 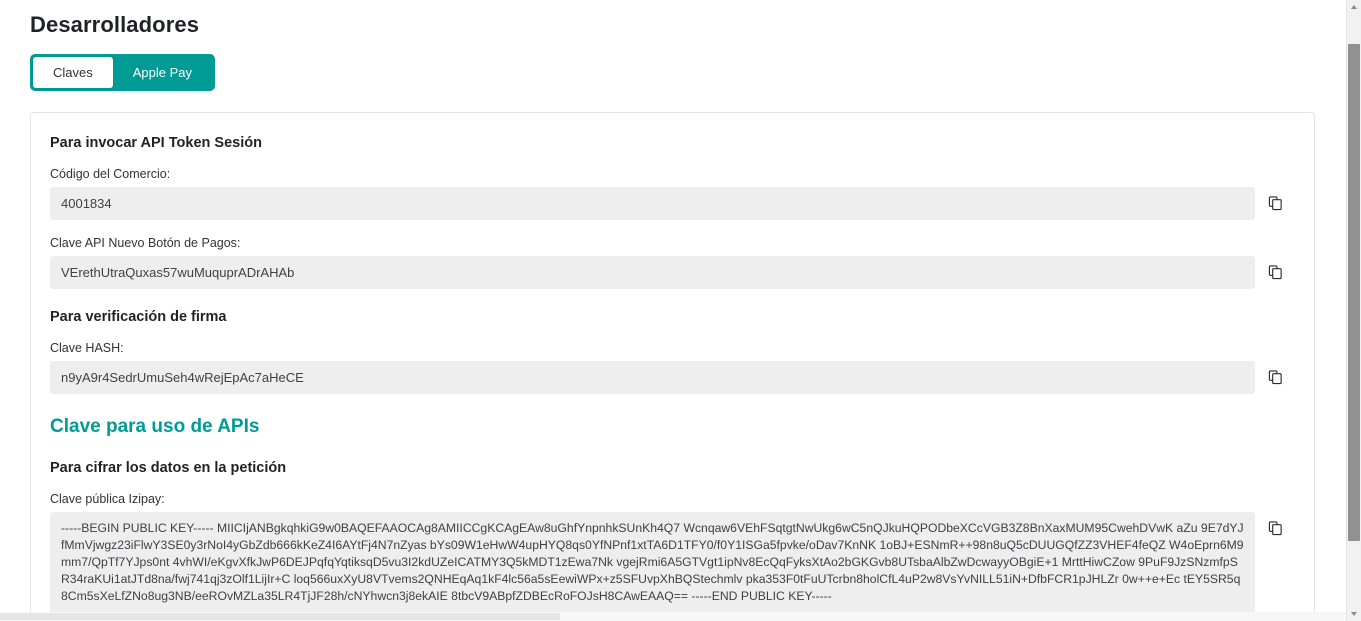 I want to click on codigo-comercio-input, so click(x=652, y=203).